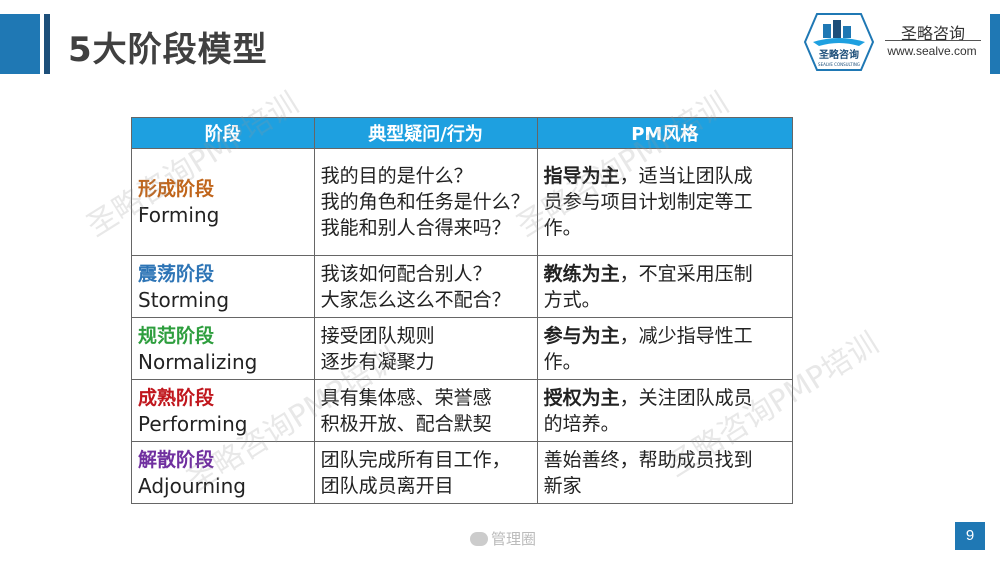 The image size is (1000, 562). What do you see at coordinates (665, 133) in the screenshot?
I see `header-pm-style: PM风格` at bounding box center [665, 133].